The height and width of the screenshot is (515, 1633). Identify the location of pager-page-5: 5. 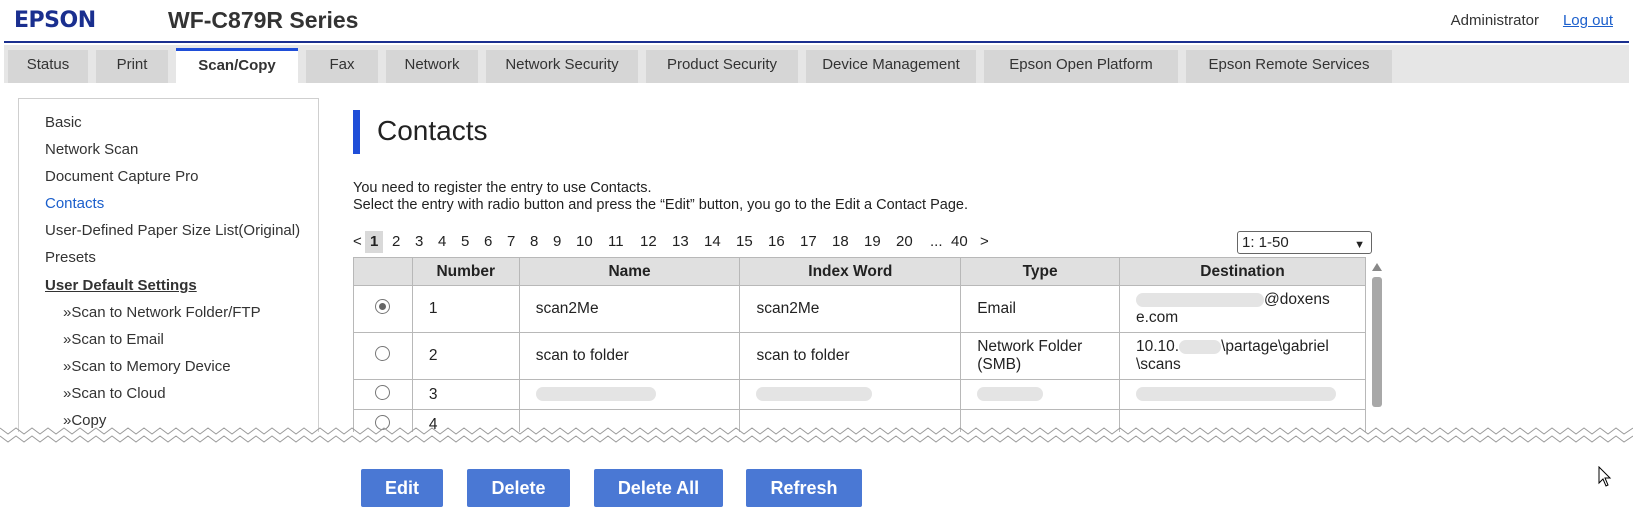
(465, 242).